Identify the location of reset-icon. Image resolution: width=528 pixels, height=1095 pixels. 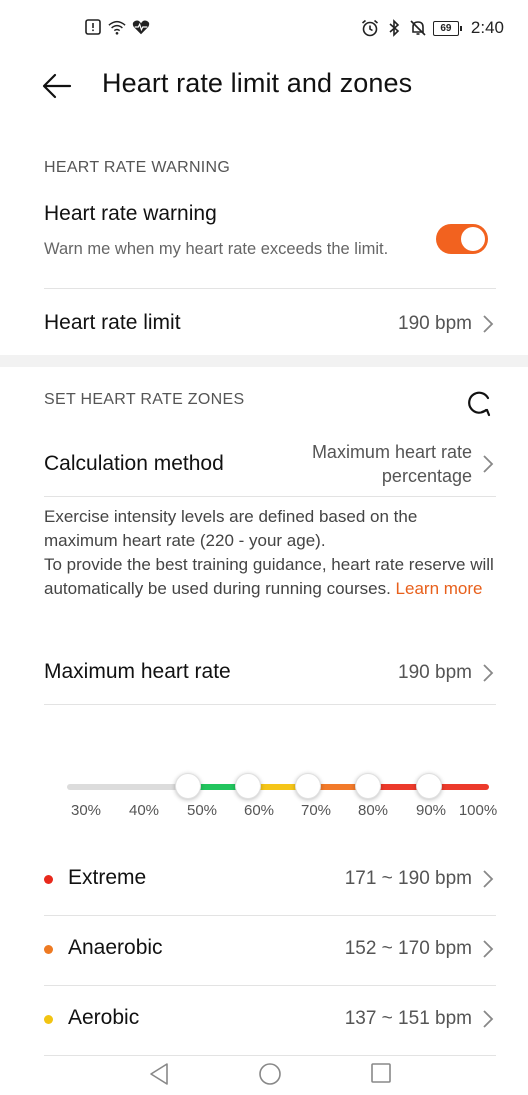
(479, 403).